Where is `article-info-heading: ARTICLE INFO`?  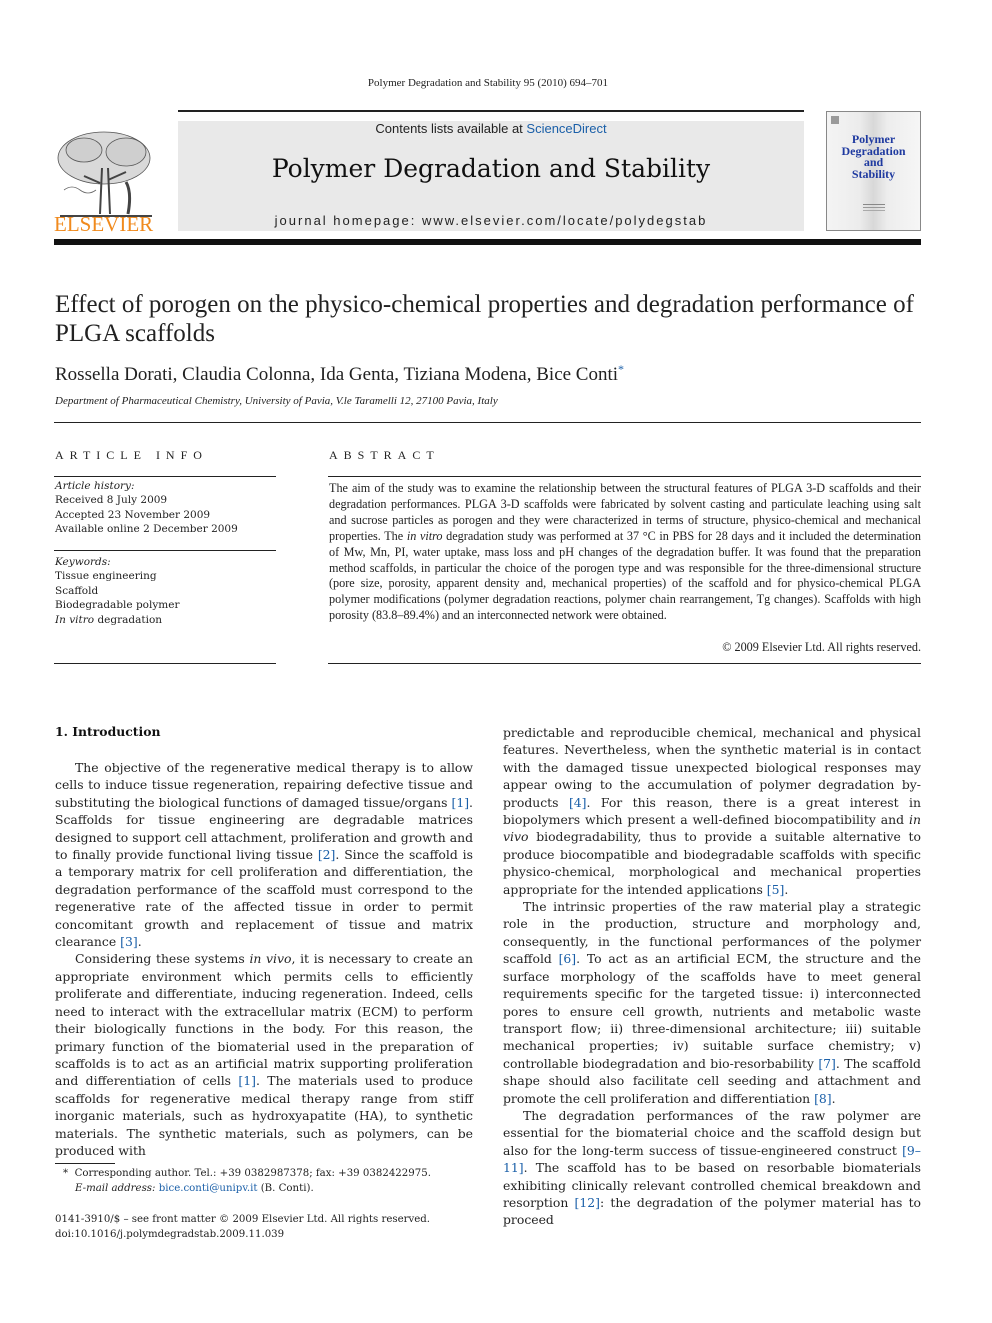
article-info-heading: ARTICLE INFO is located at coordinates (131, 455).